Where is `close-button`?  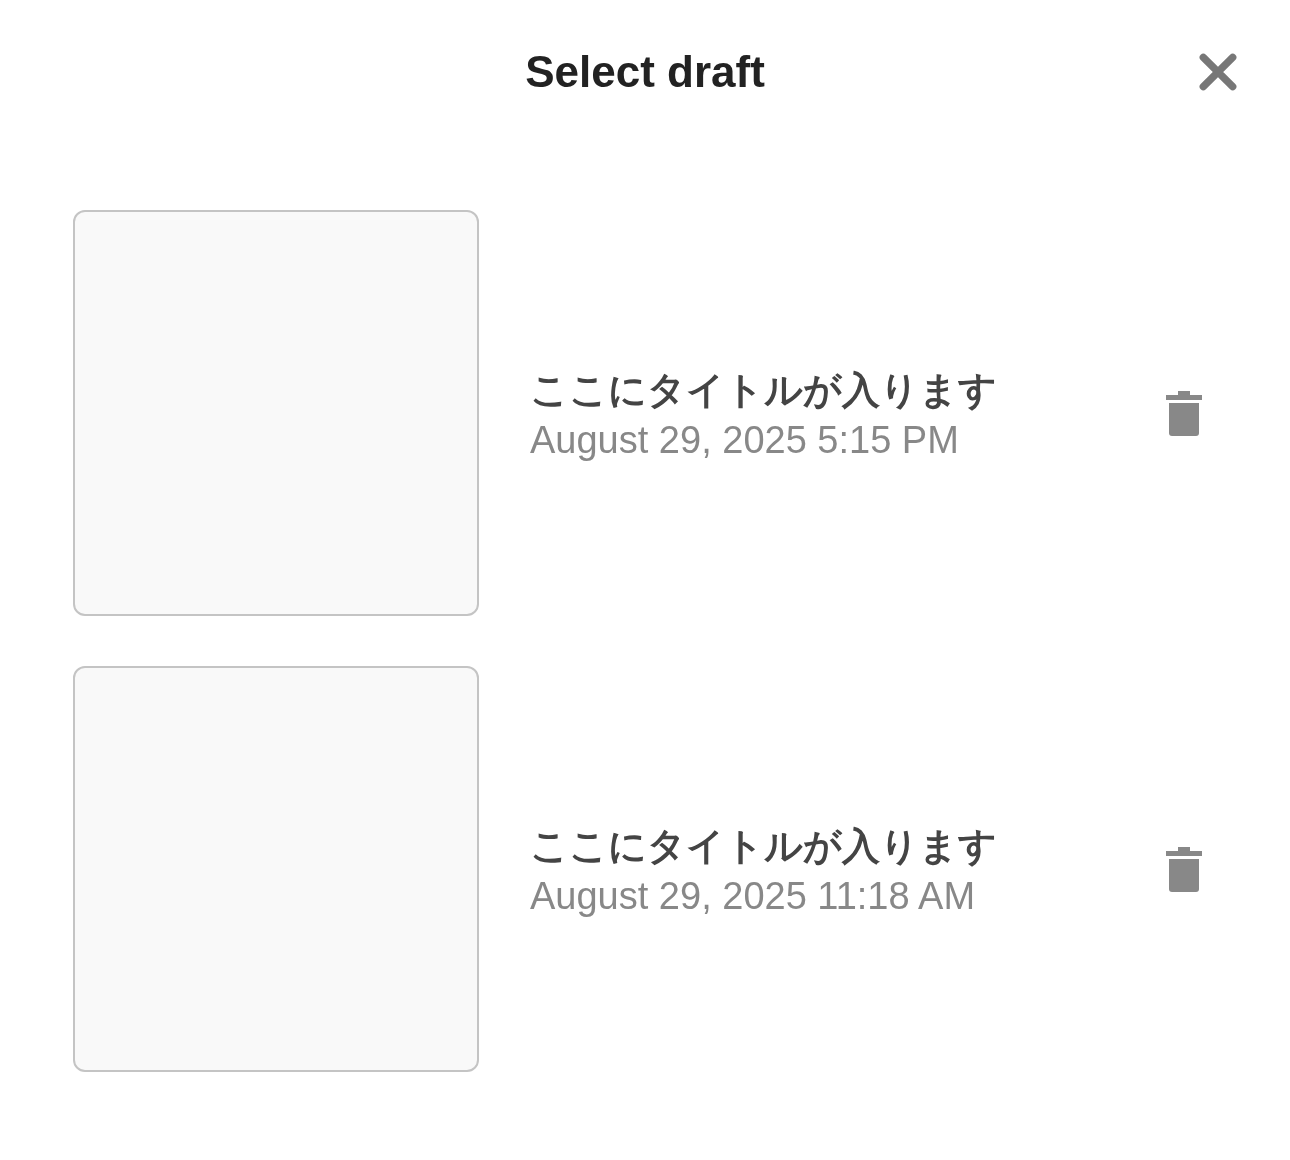 close-button is located at coordinates (1218, 72).